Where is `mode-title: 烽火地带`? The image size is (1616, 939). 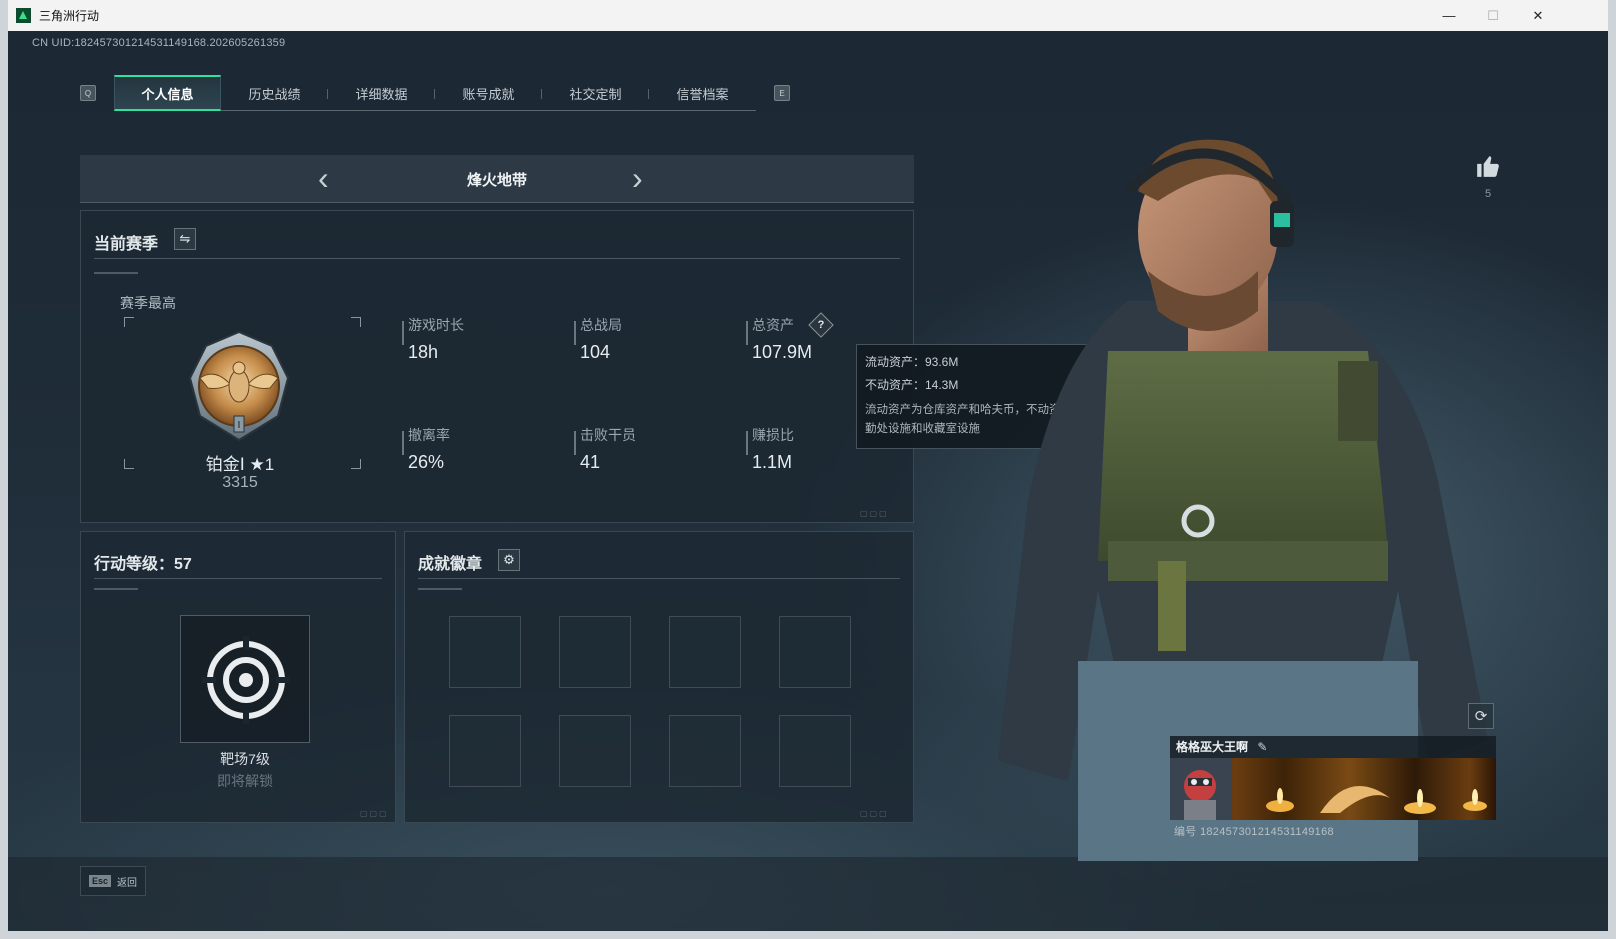
mode-title: 烽火地带 is located at coordinates (496, 180).